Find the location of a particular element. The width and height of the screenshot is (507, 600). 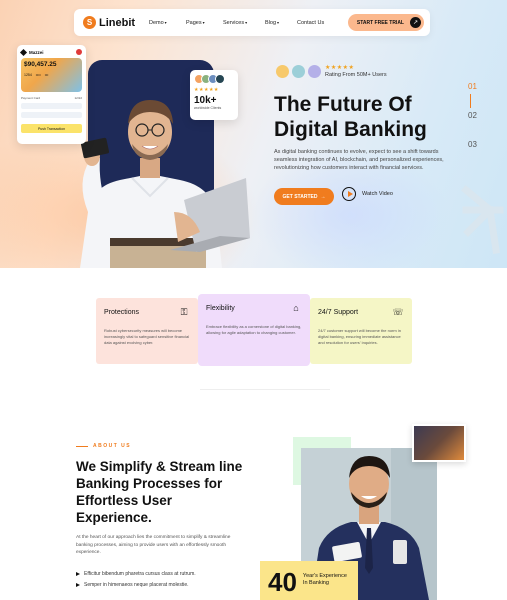

nav-item-services: Services ▾ is located at coordinates (244, 23).